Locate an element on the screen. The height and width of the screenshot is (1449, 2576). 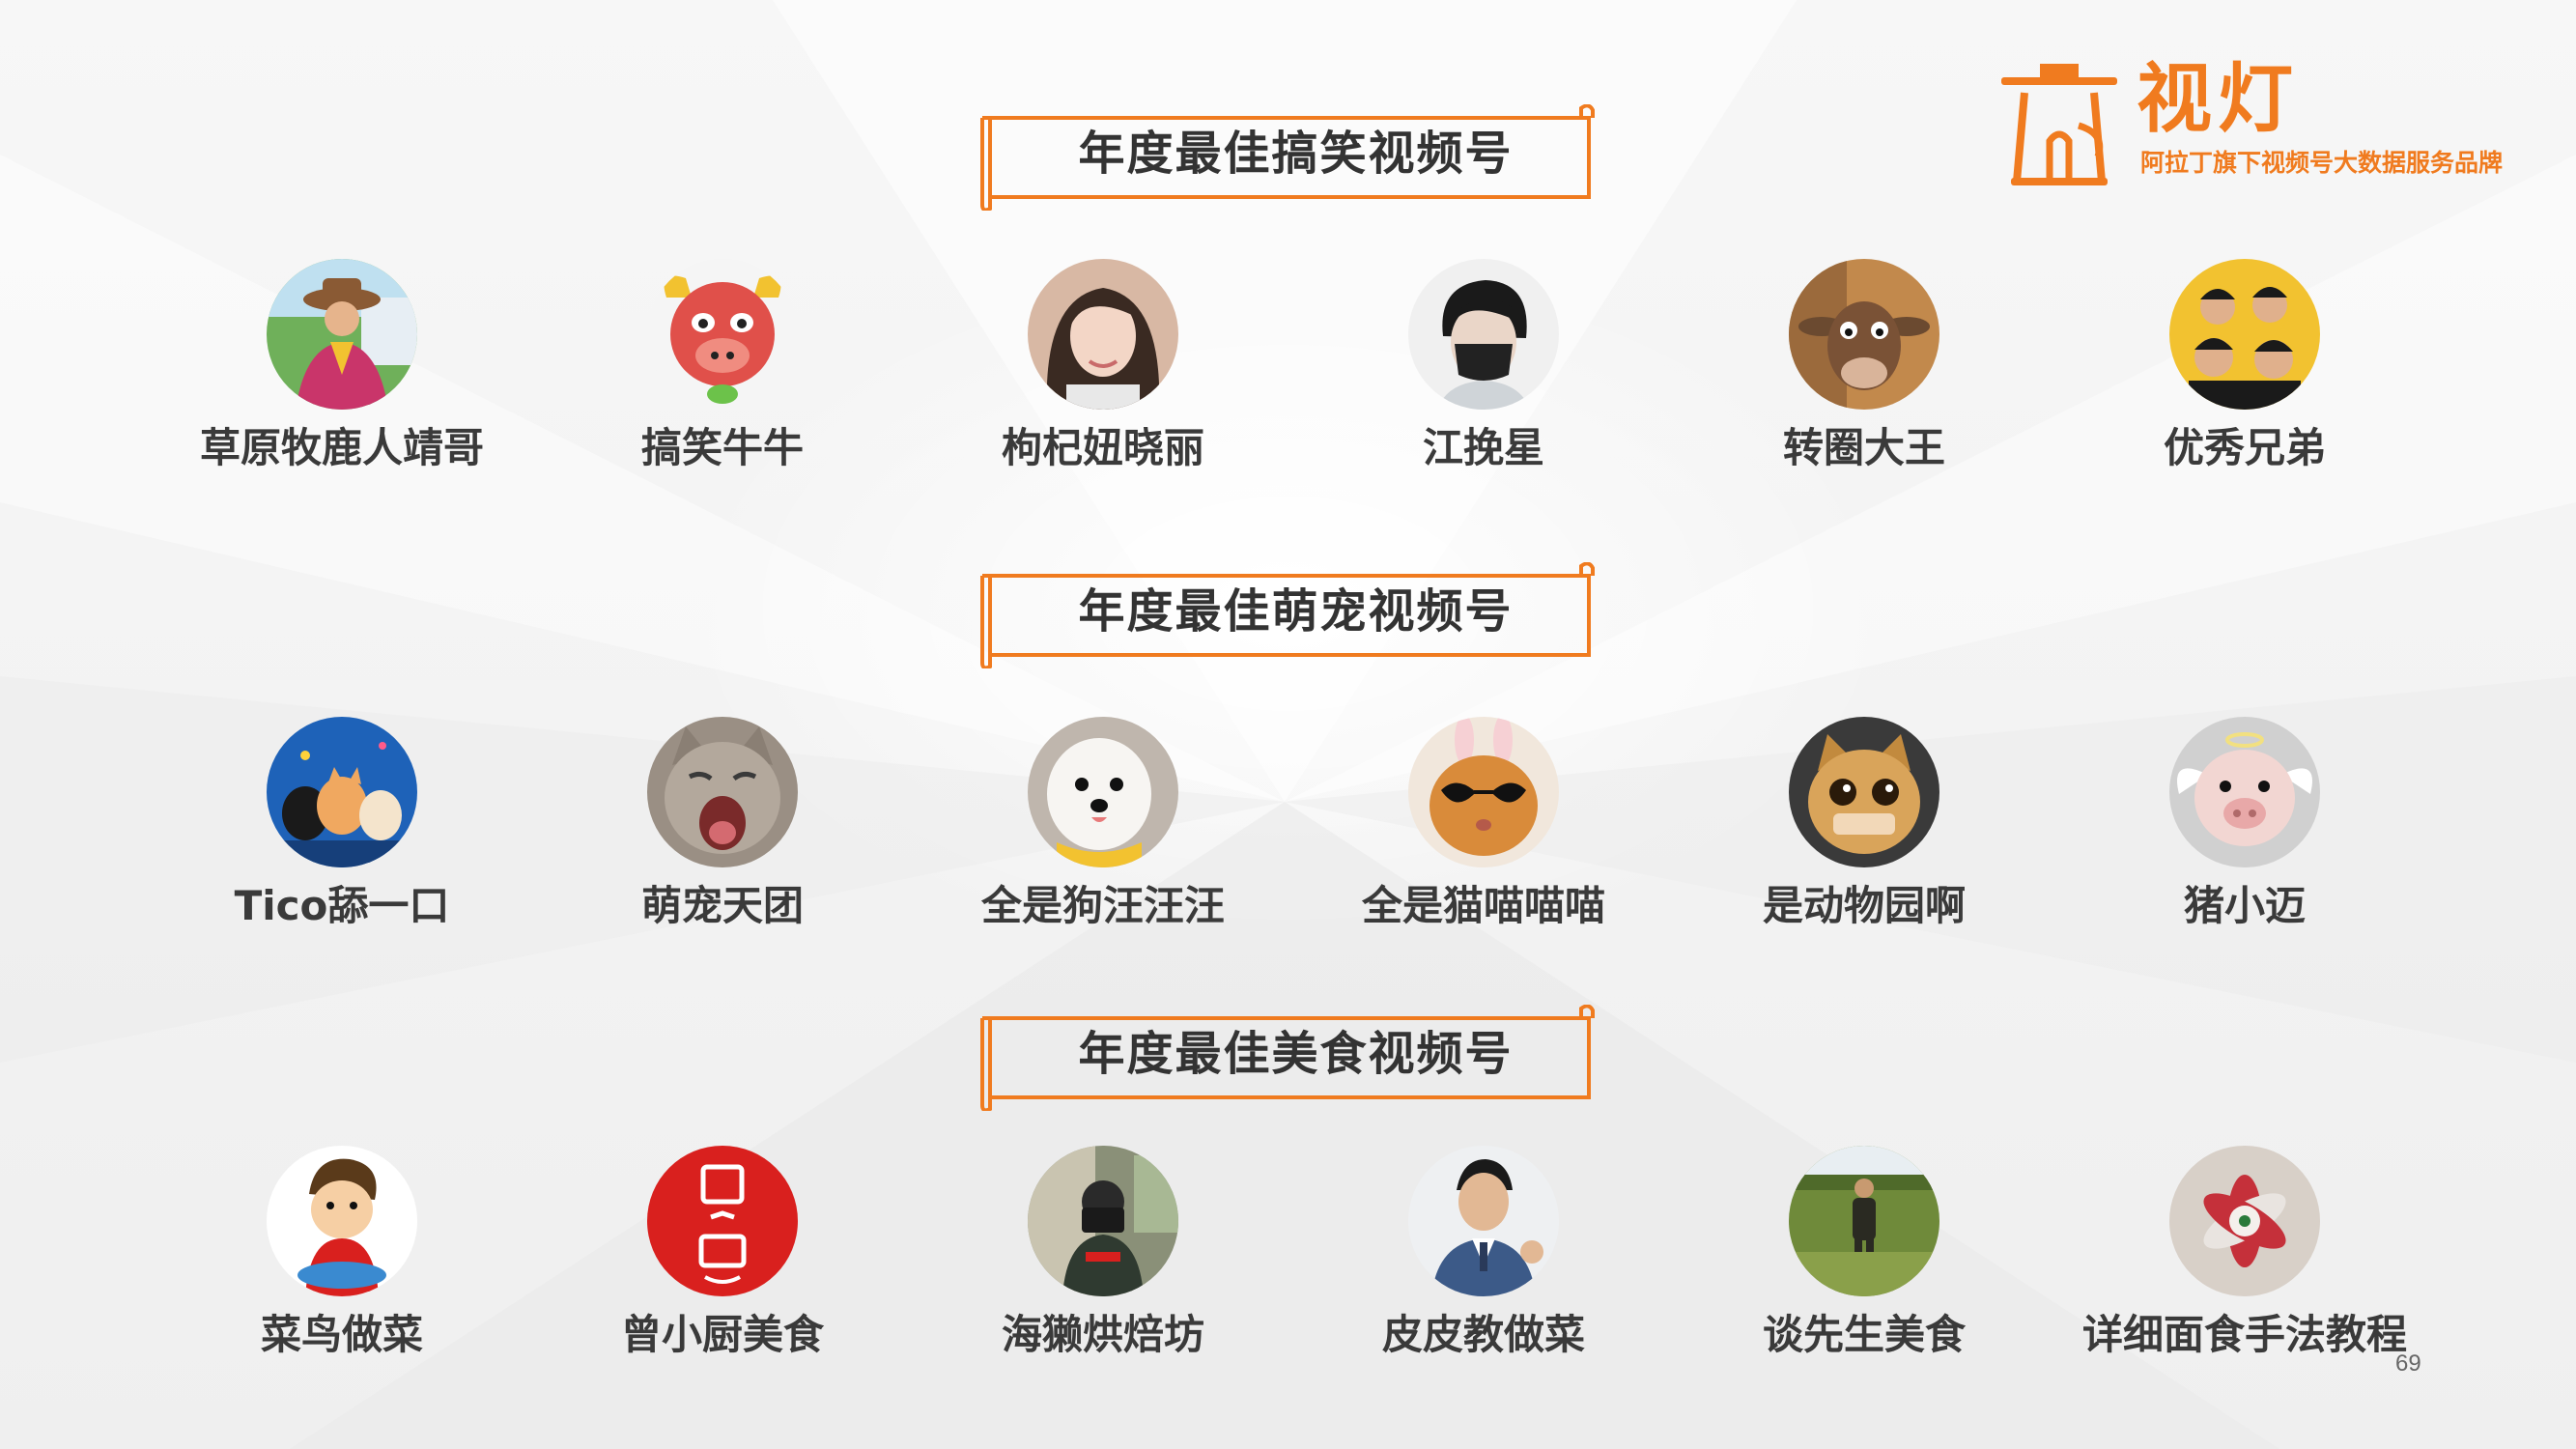
account-card: 优秀兄弟 is located at coordinates (2244, 370).